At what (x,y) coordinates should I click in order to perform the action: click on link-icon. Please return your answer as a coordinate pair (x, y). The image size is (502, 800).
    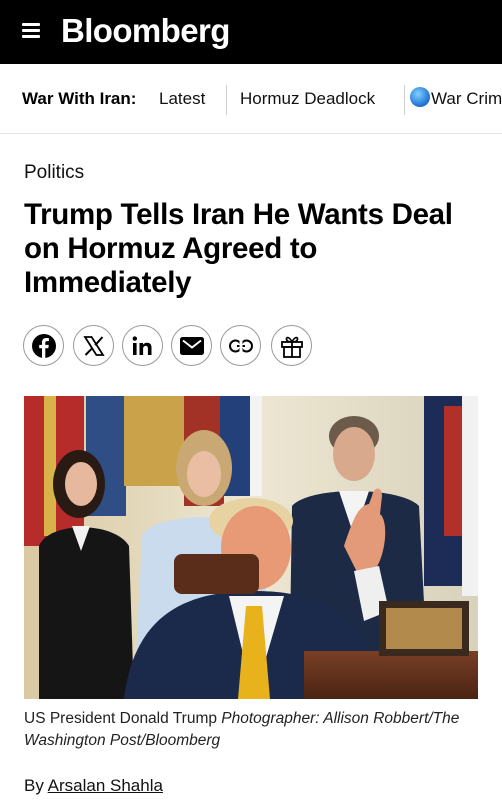
    Looking at the image, I should click on (240, 345).